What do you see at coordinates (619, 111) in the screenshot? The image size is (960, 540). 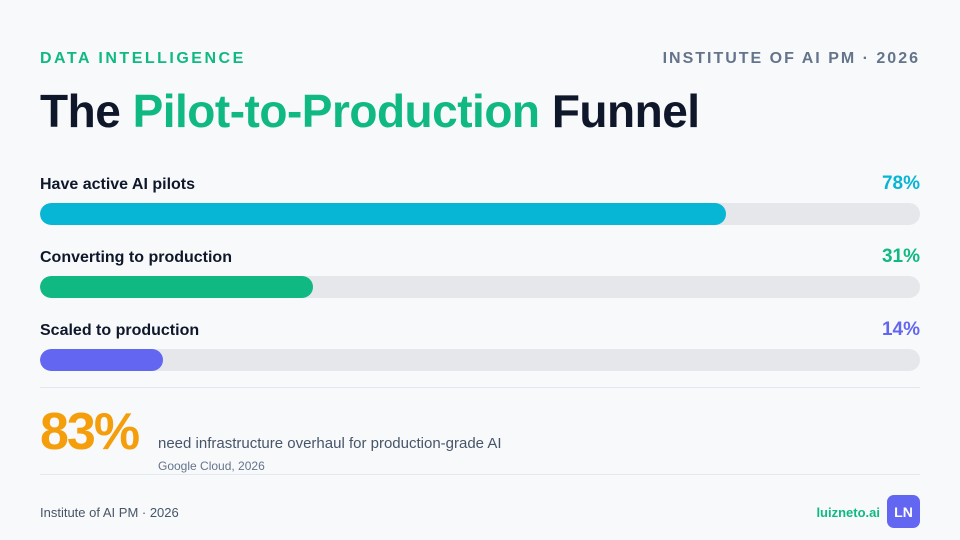 I see `title-suffix: Funnel` at bounding box center [619, 111].